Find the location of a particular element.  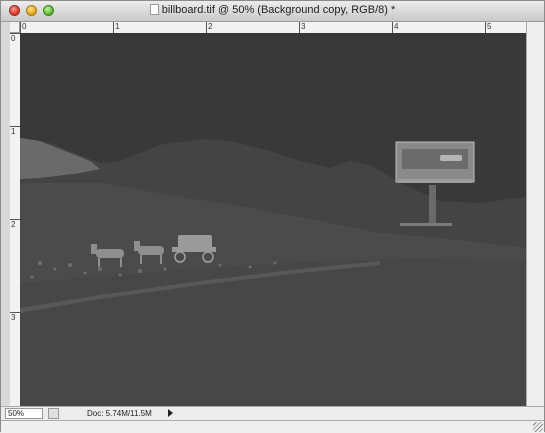

document-icon is located at coordinates (154, 9).